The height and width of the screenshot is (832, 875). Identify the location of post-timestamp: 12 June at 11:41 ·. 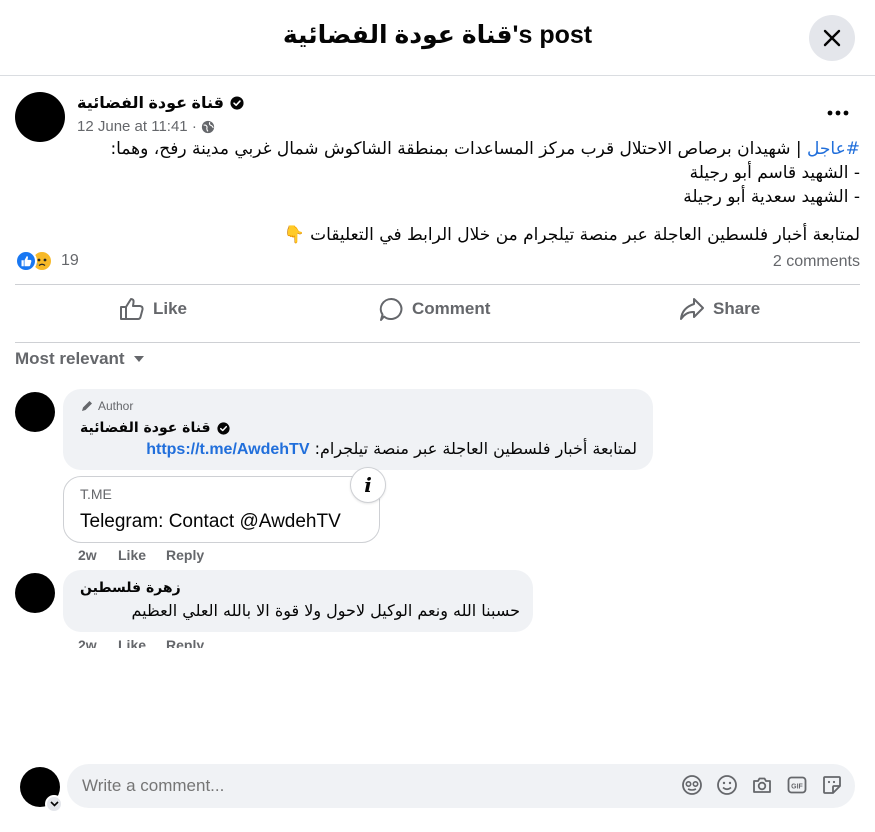
(146, 126).